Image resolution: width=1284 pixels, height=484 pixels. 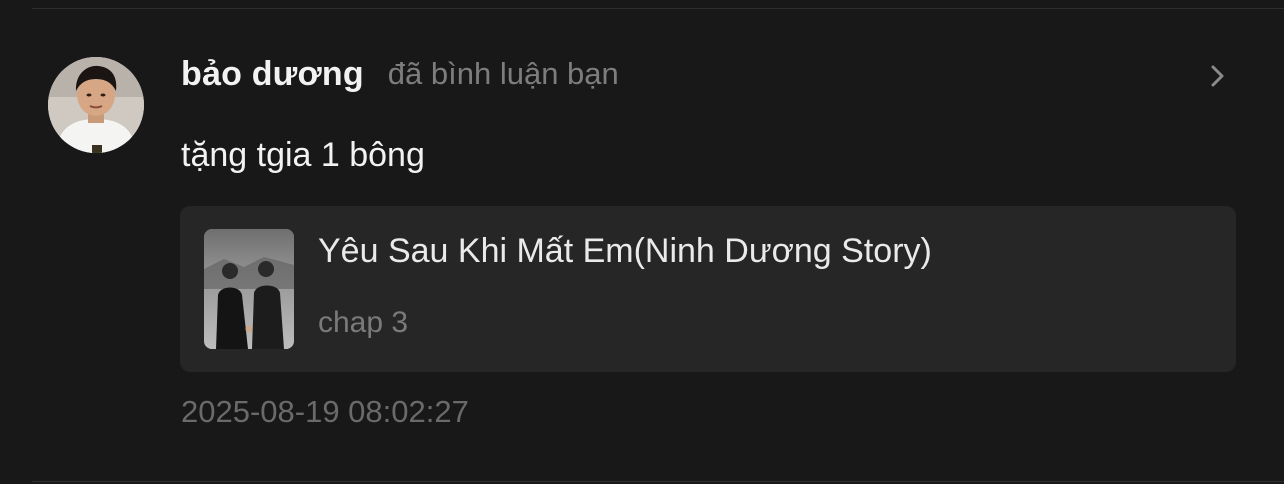 What do you see at coordinates (363, 322) in the screenshot?
I see `story-chapter: chap 3` at bounding box center [363, 322].